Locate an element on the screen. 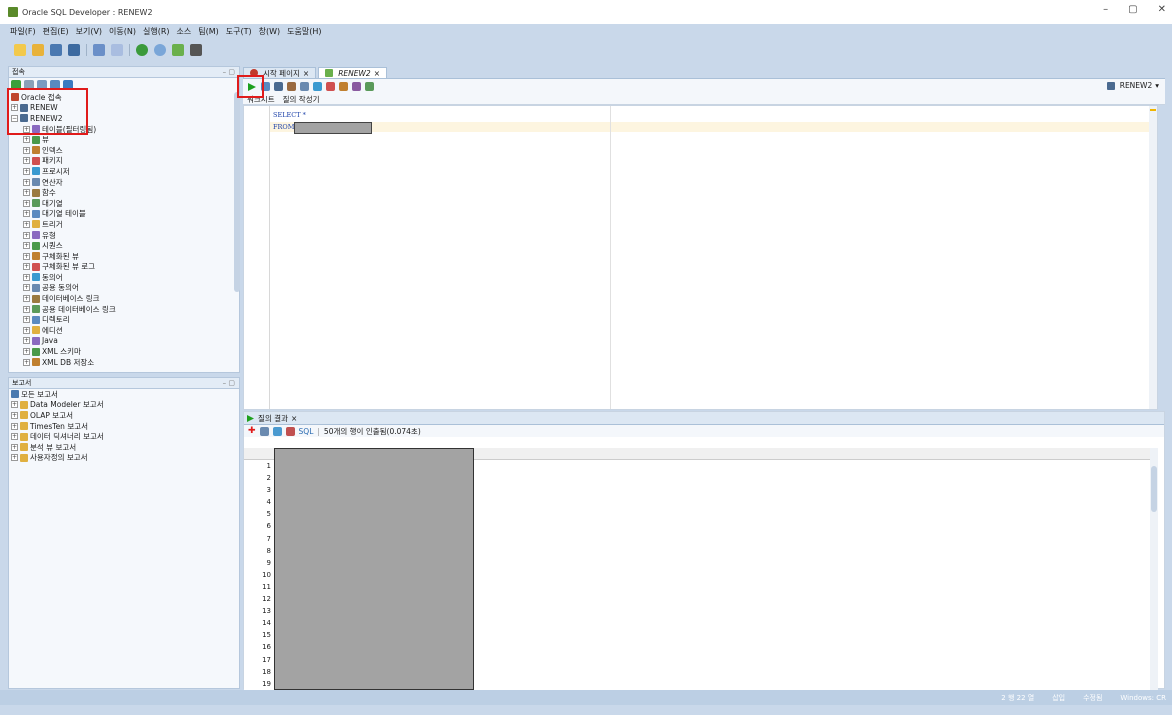 The image size is (1172, 715). sql-history-icon is located at coordinates (343, 86).